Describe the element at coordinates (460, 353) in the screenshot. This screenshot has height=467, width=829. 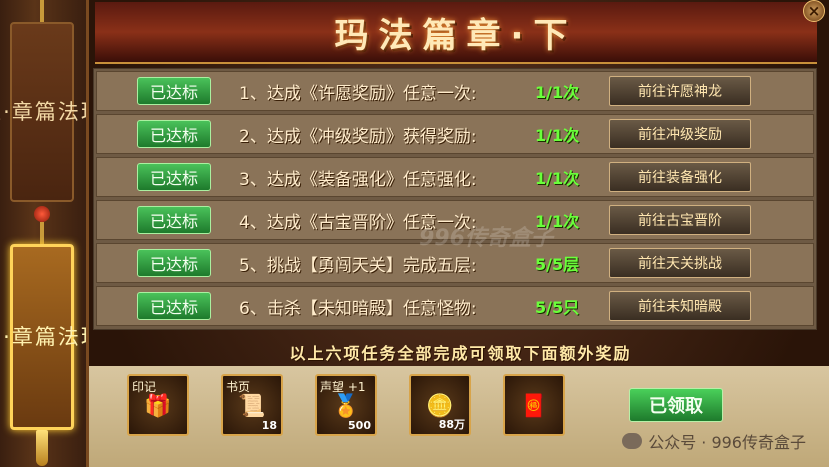
I see `reward-title: 以上六项任务全部完成可领取下面额外奖励` at that location.